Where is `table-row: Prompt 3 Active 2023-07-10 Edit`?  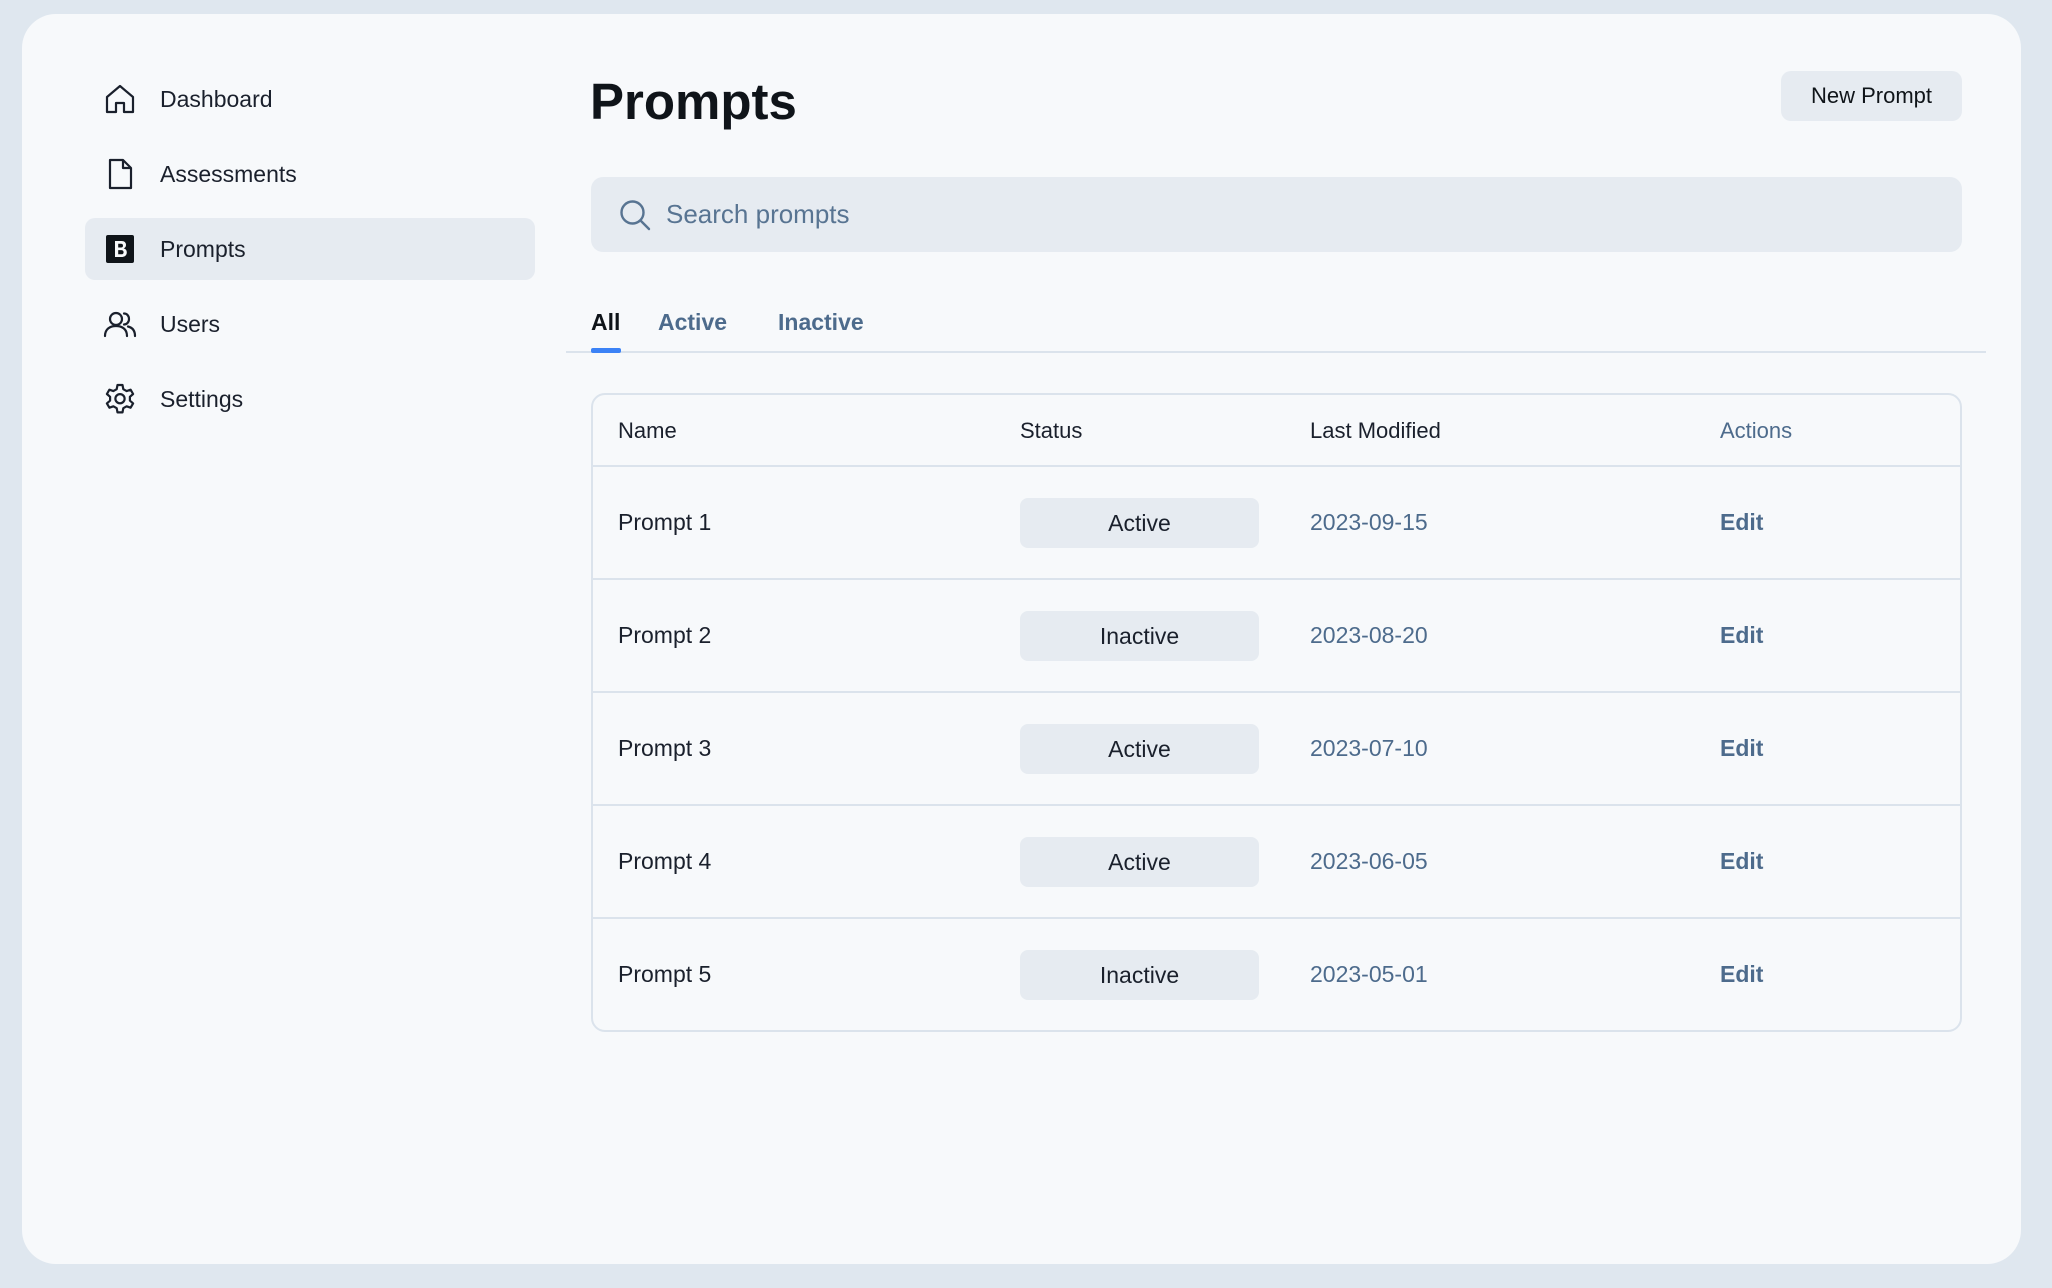 table-row: Prompt 3 Active 2023-07-10 Edit is located at coordinates (1276, 749).